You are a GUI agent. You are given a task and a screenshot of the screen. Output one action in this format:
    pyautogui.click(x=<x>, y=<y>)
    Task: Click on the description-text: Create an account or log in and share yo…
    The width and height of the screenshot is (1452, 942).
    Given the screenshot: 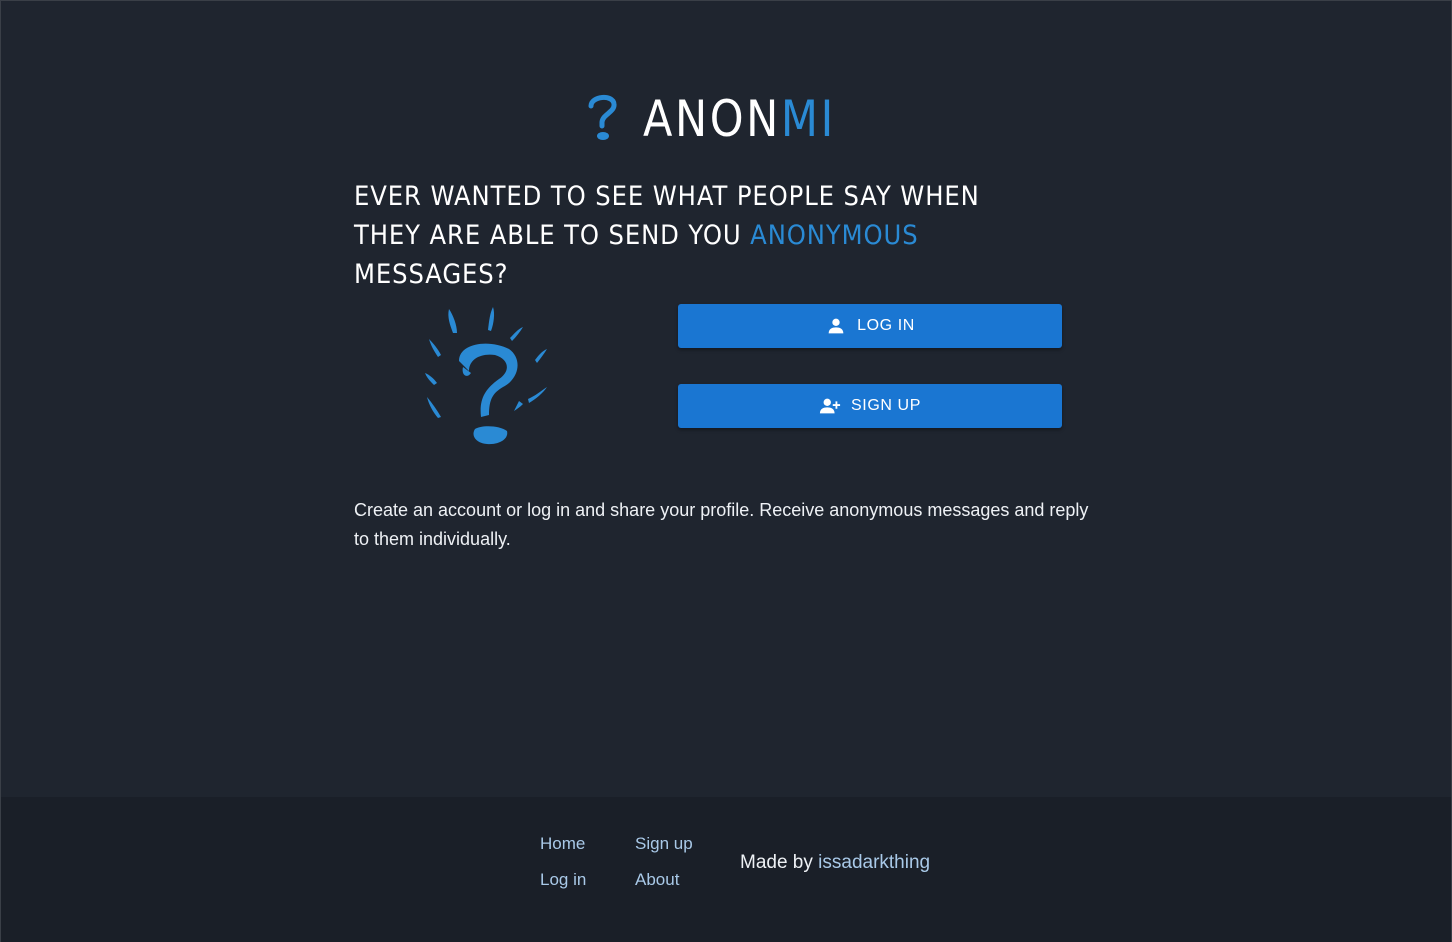 What is the action you would take?
    pyautogui.click(x=721, y=524)
    